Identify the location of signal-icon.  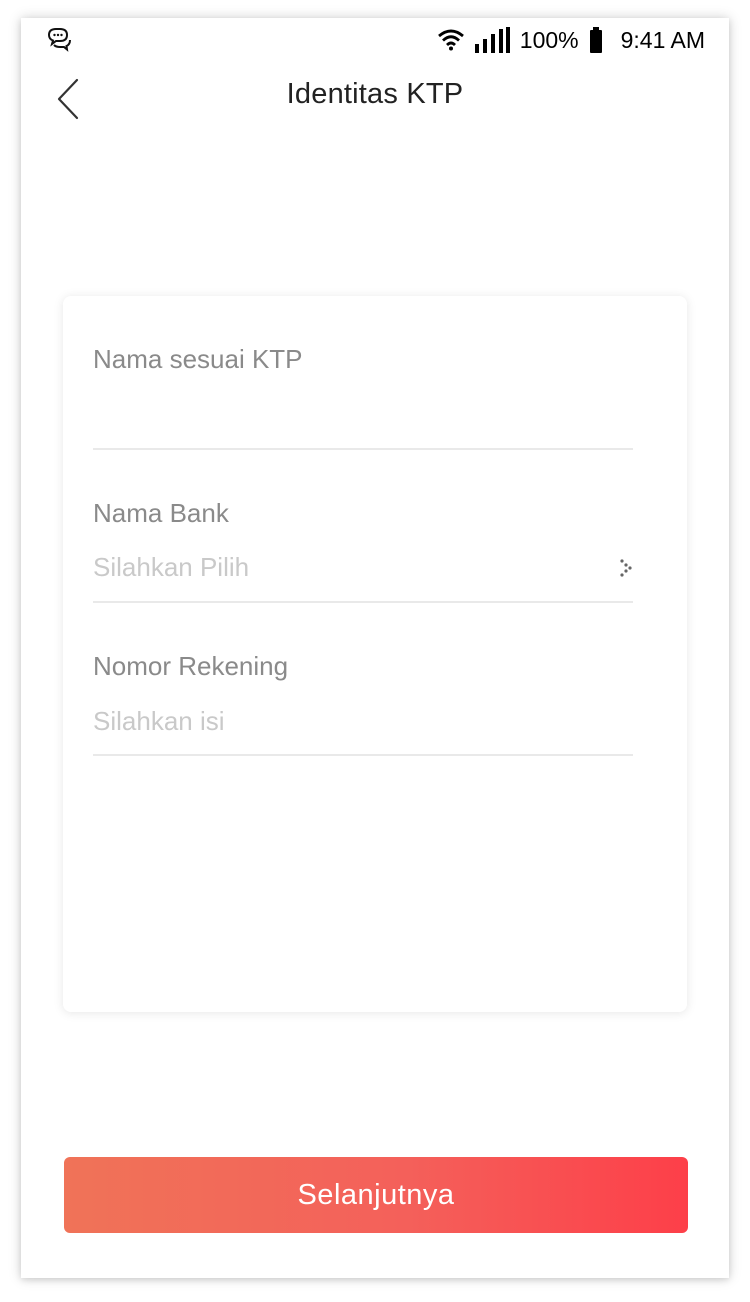
(492, 40).